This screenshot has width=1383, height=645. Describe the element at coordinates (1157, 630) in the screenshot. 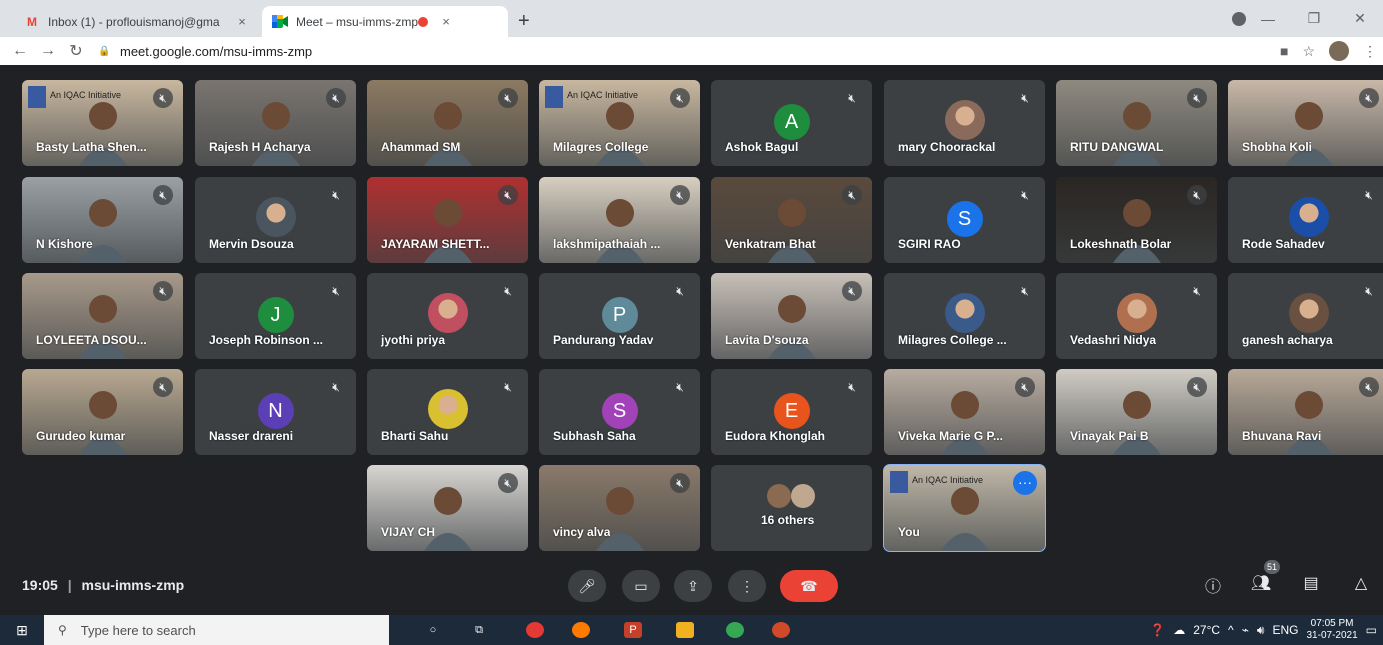

I see `help-icon: ❓` at that location.